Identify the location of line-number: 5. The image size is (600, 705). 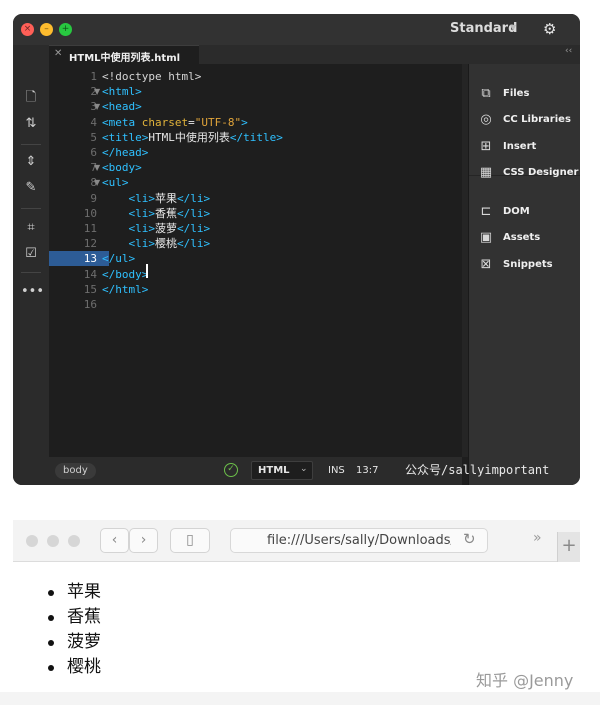
(79, 137).